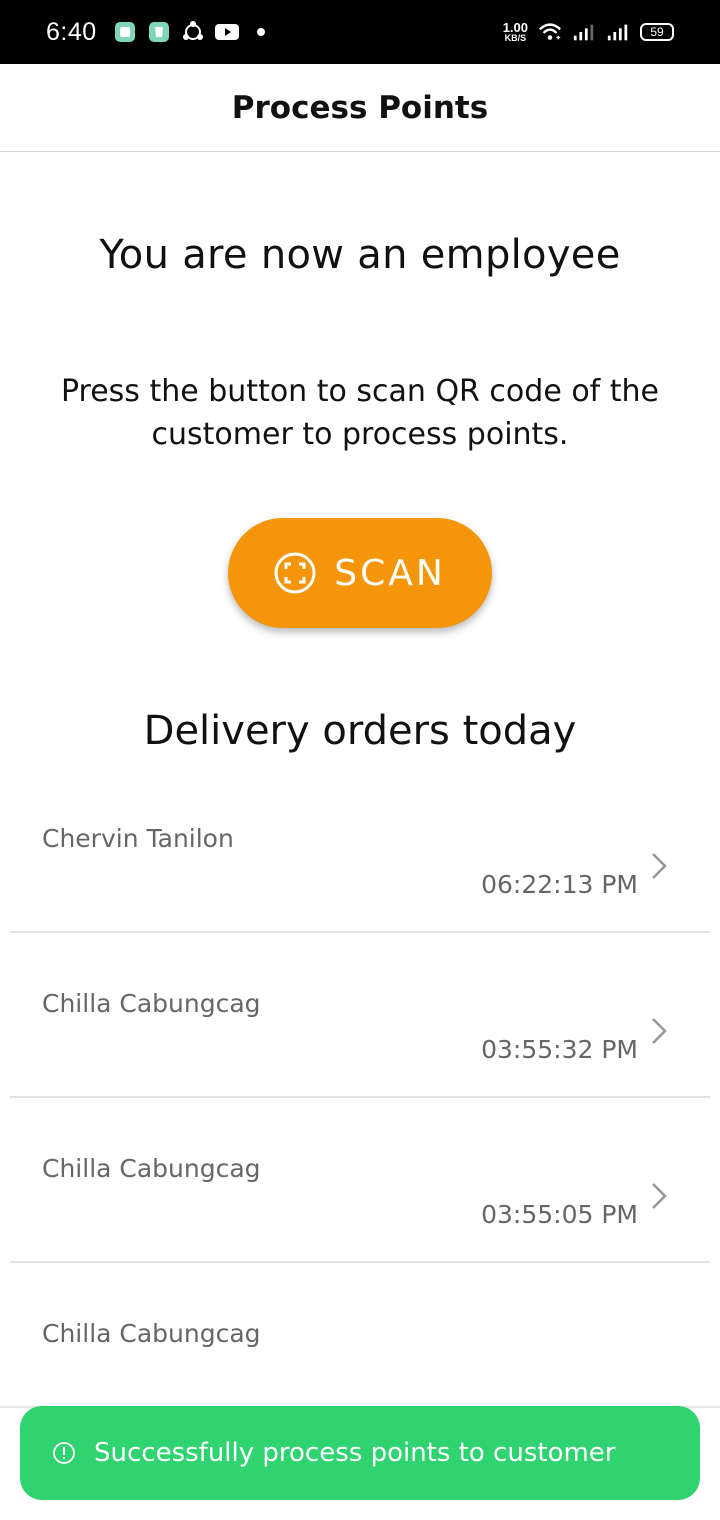 Image resolution: width=720 pixels, height=1520 pixels. Describe the element at coordinates (355, 1453) in the screenshot. I see `toast-message: Successfully process points to customer` at that location.